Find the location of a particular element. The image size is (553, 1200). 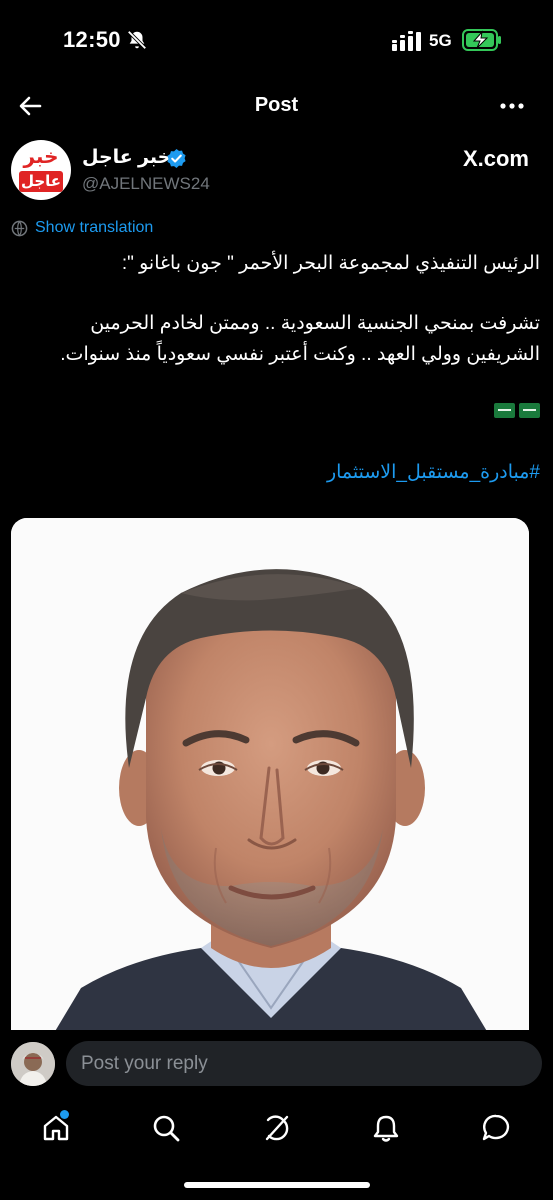

bottom-tab-bar is located at coordinates (276, 1148).